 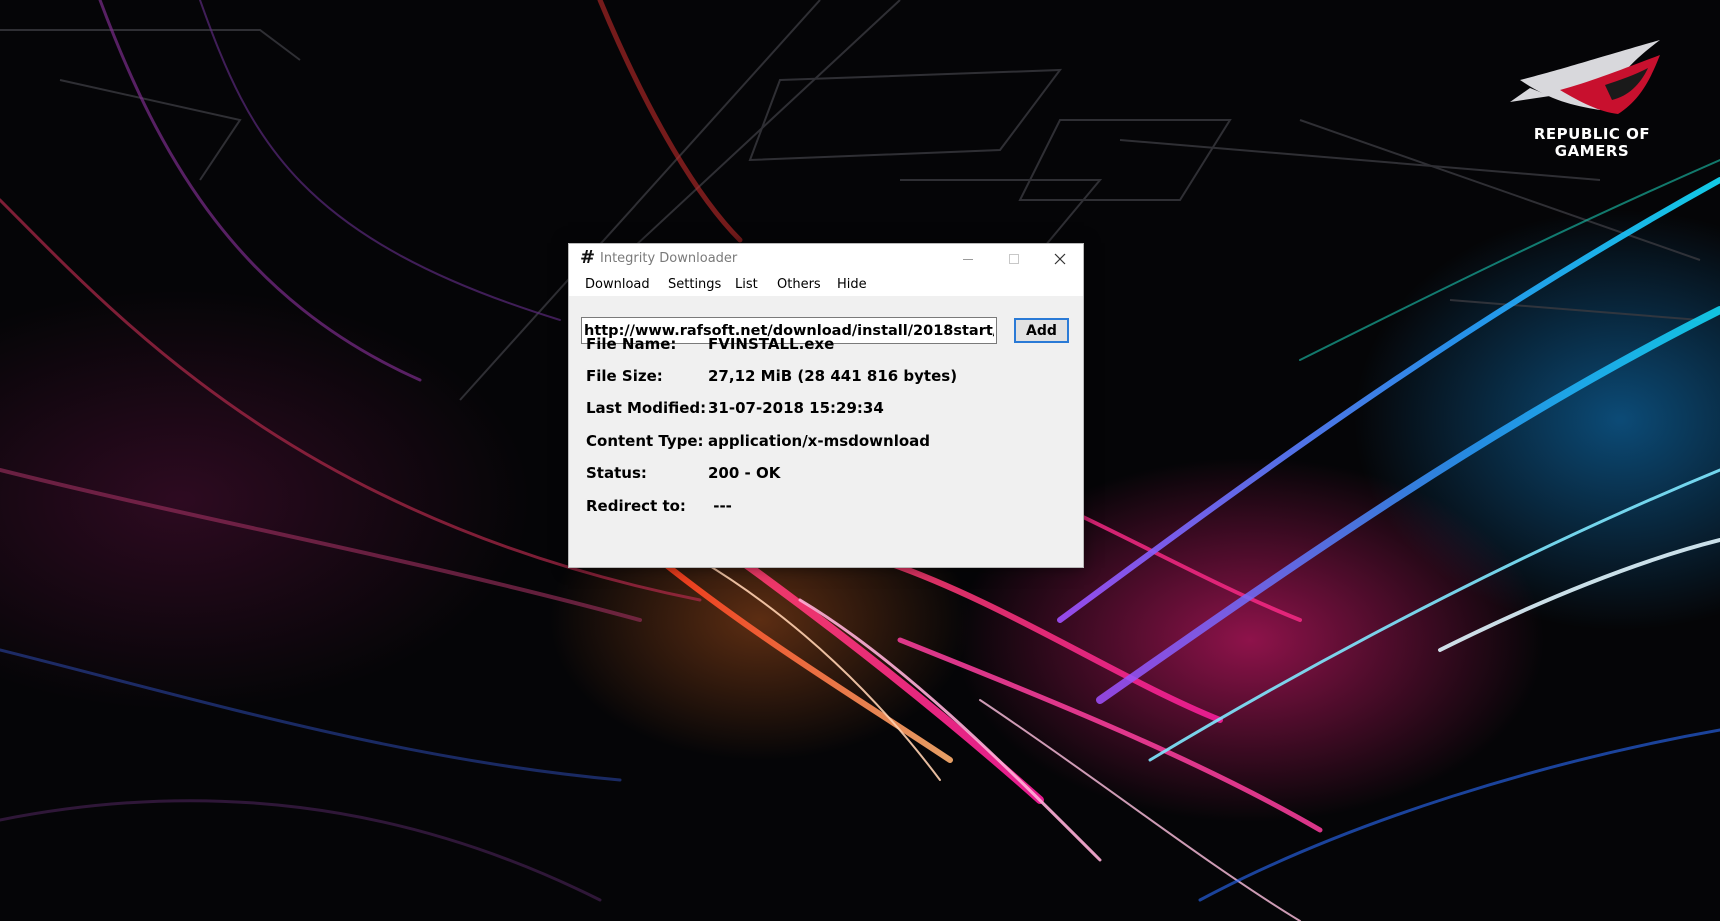 What do you see at coordinates (799, 284) in the screenshot?
I see `menu-others: Others` at bounding box center [799, 284].